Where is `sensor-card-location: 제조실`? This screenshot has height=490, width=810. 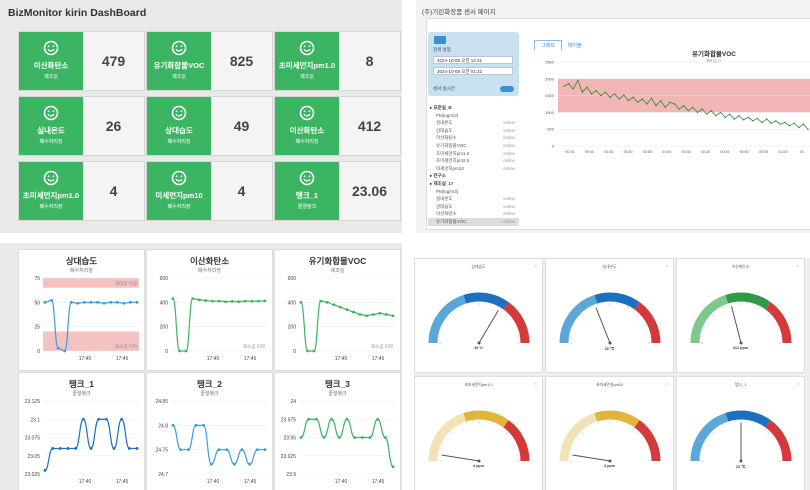
sensor-card-location: 제조실 is located at coordinates (307, 77).